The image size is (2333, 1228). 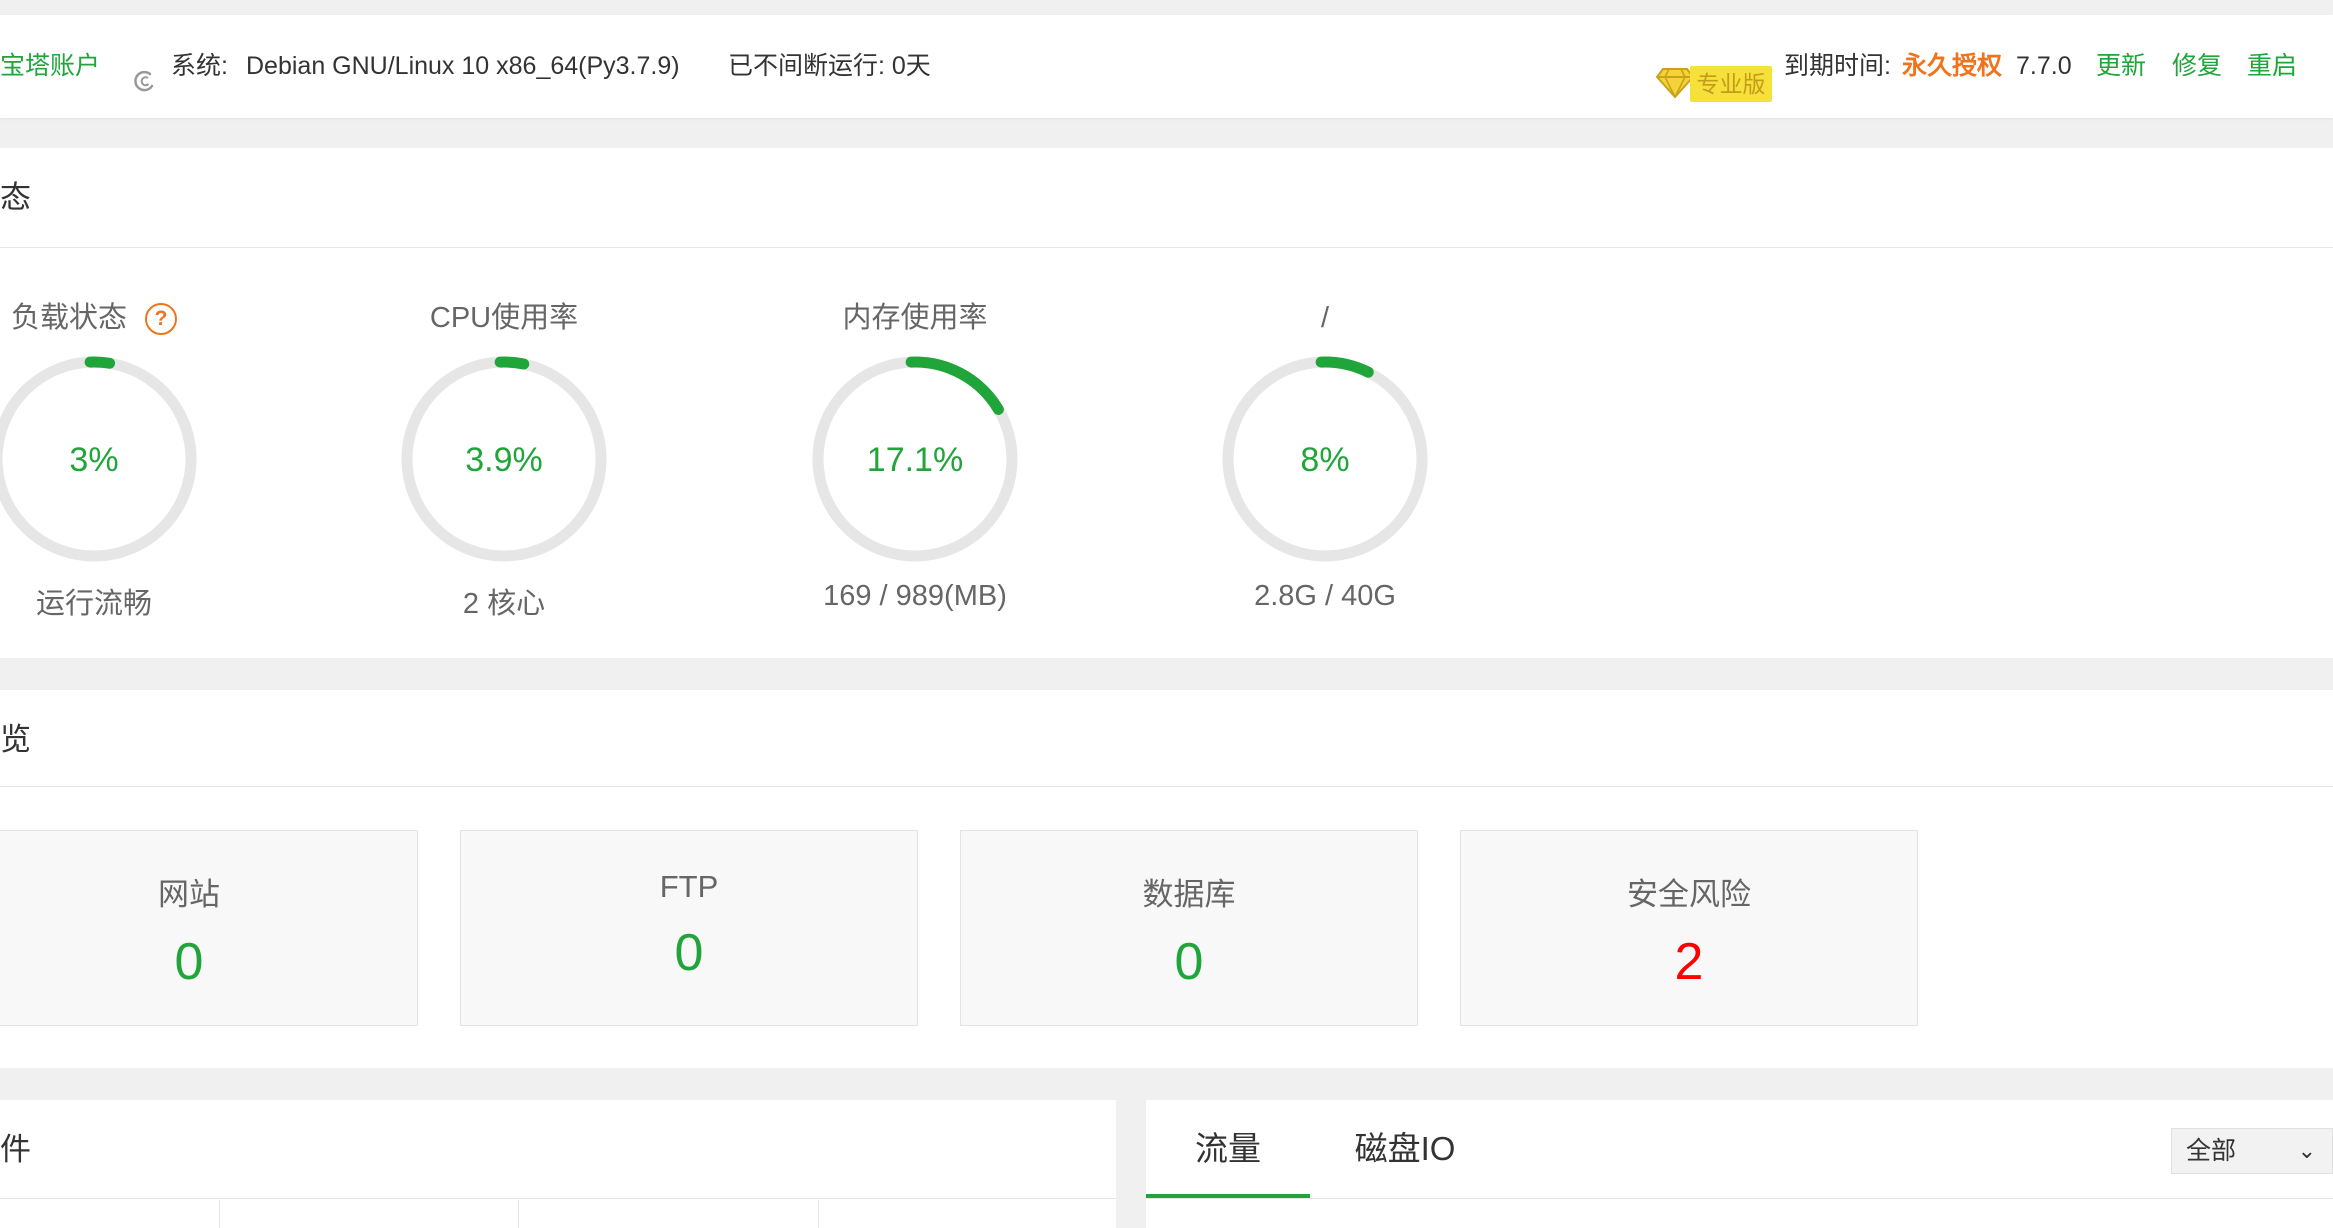 I want to click on repair-link: 修复, so click(x=2197, y=66).